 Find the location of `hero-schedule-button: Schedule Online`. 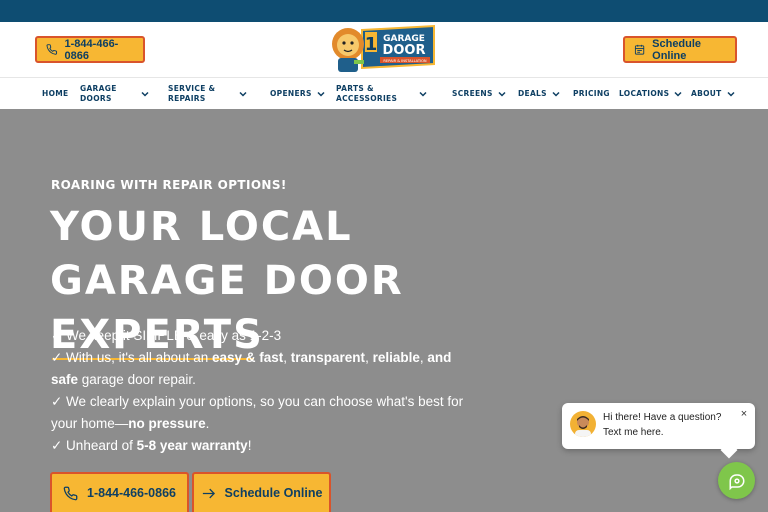

hero-schedule-button: Schedule Online is located at coordinates (261, 492).